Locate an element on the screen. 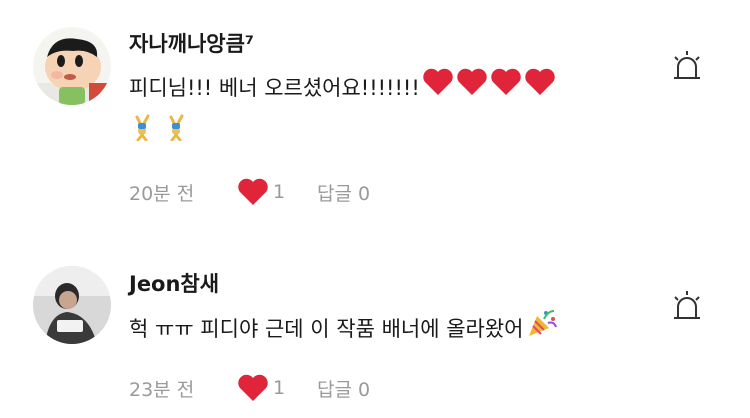 The height and width of the screenshot is (418, 750). comment-time: 20분 전 is located at coordinates (162, 193).